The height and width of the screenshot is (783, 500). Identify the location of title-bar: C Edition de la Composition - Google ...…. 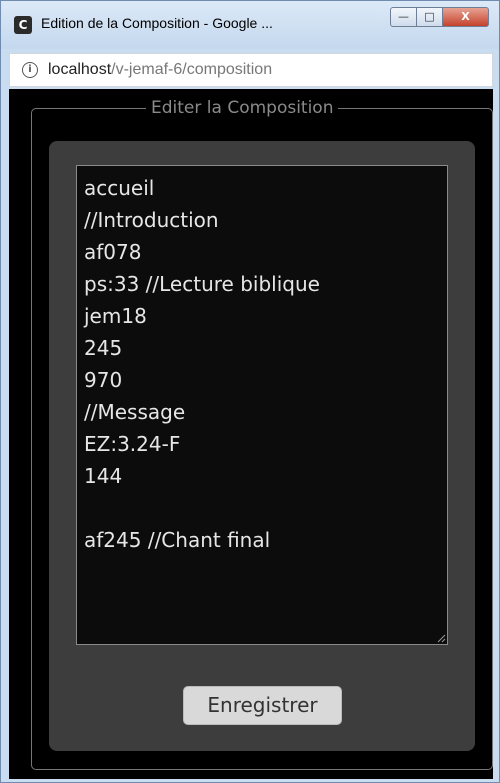
(250, 25).